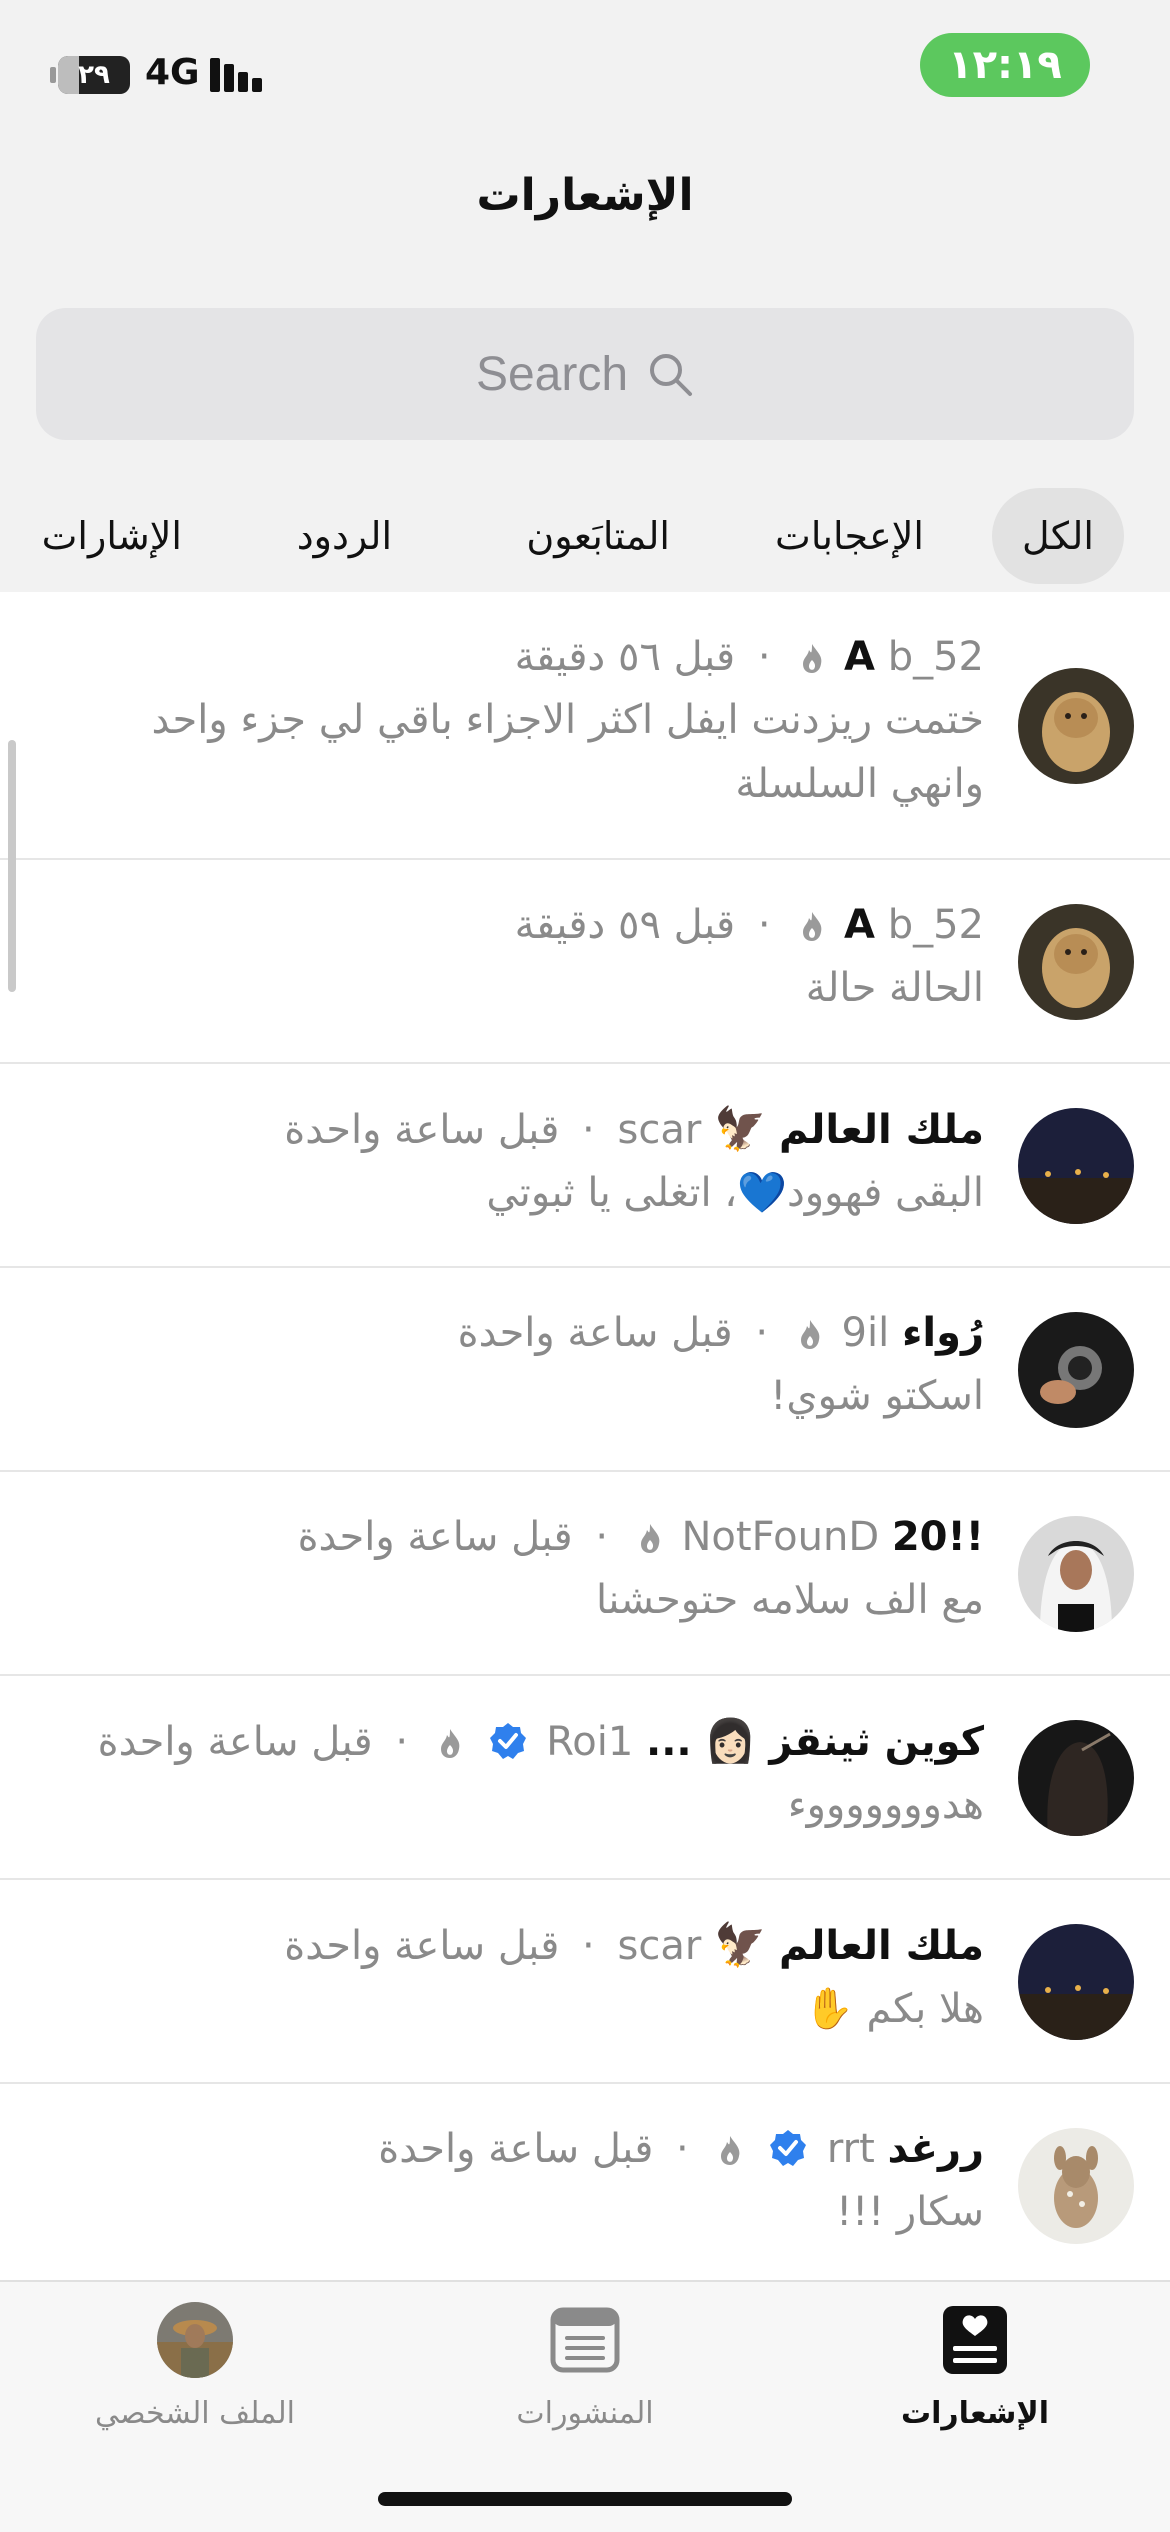  Describe the element at coordinates (943, 1333) in the screenshot. I see `user-name: رُواء` at that location.